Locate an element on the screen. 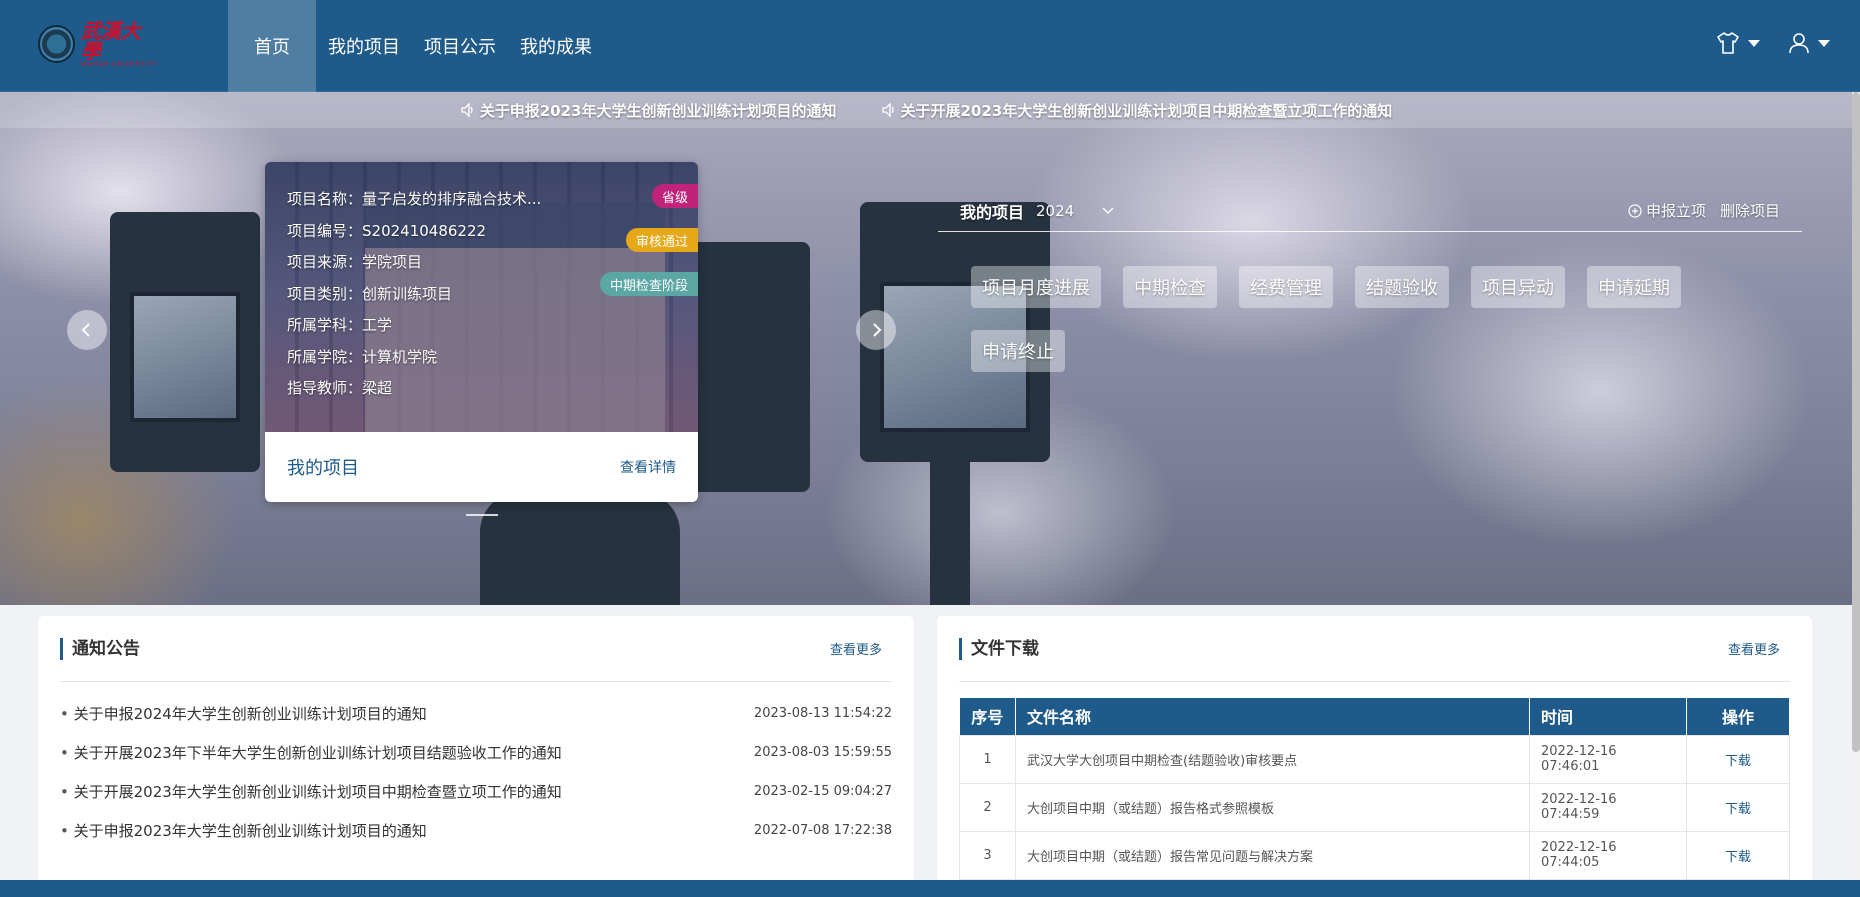  field-label: 项目编号： is located at coordinates (325, 230).